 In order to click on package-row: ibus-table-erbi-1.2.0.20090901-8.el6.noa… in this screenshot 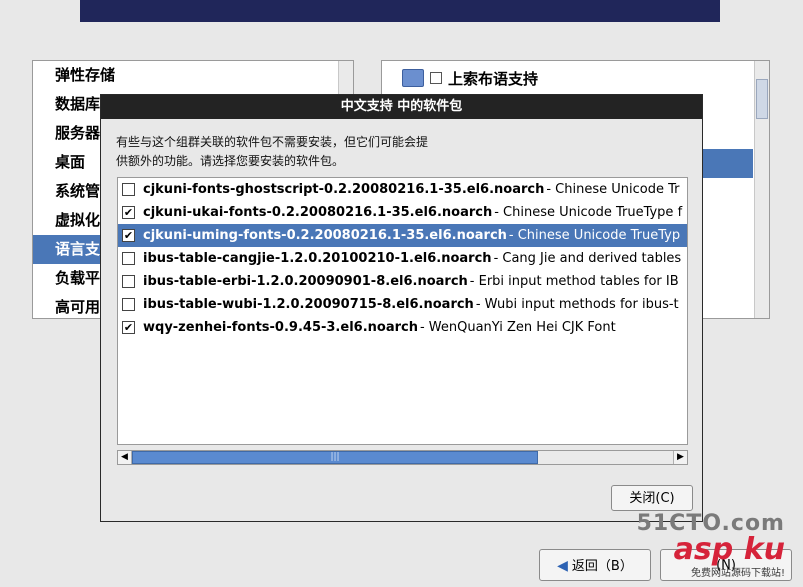, I will do `click(402, 281)`.